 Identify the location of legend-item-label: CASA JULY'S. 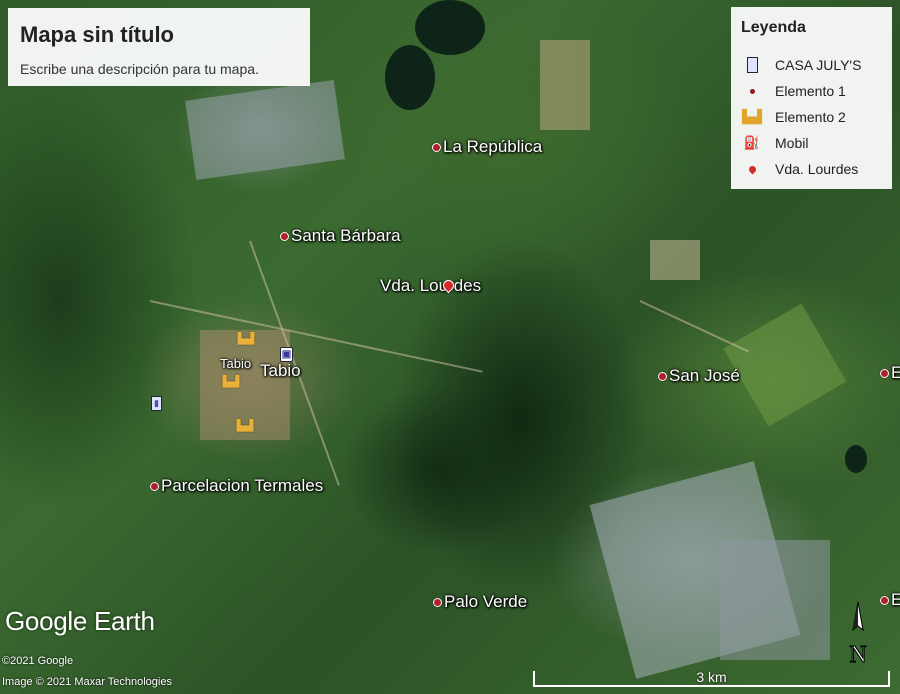
(818, 65).